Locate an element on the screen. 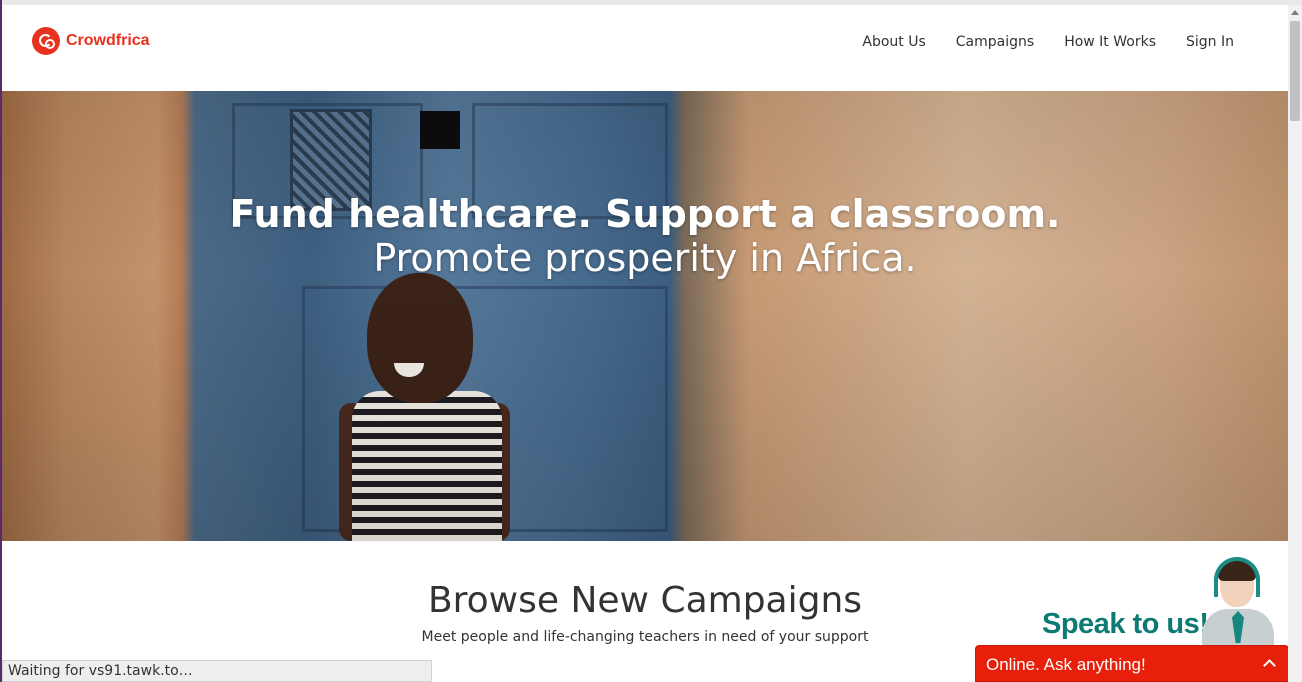 This screenshot has width=1302, height=682. hero-subheadline: Promote prosperity in Africa. is located at coordinates (645, 258).